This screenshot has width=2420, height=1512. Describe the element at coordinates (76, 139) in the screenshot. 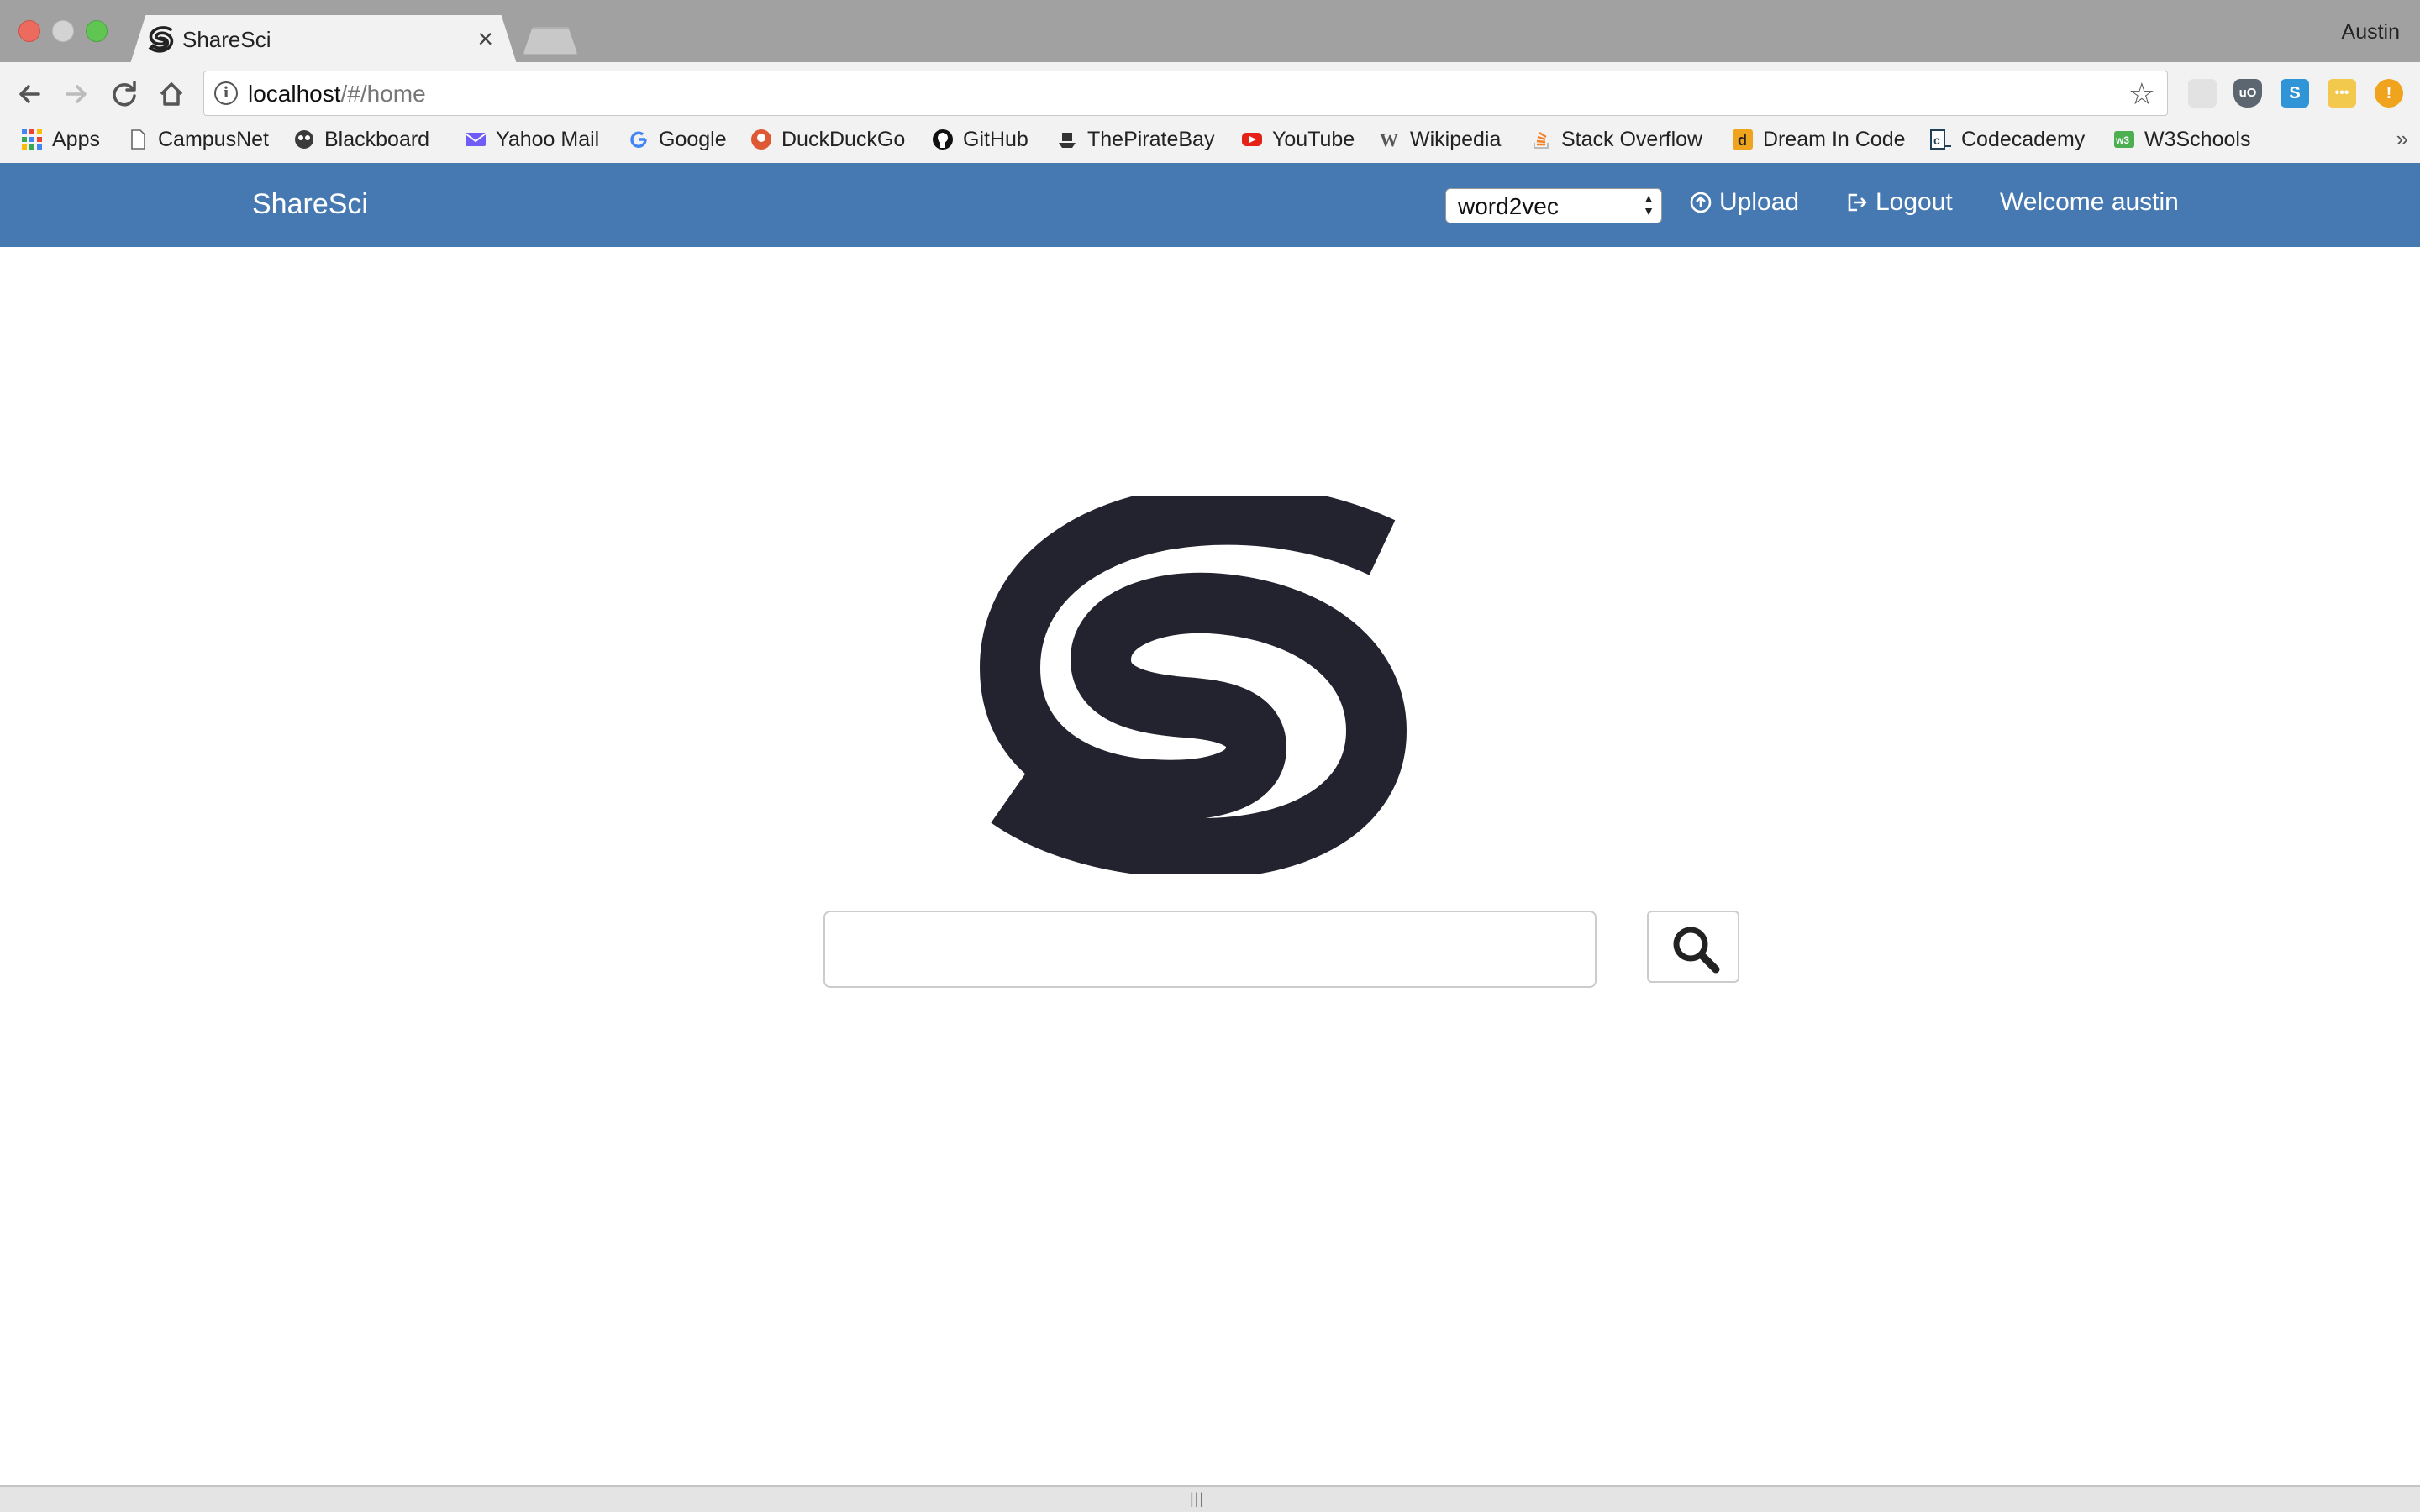

I see `bookmark-label: Apps` at that location.